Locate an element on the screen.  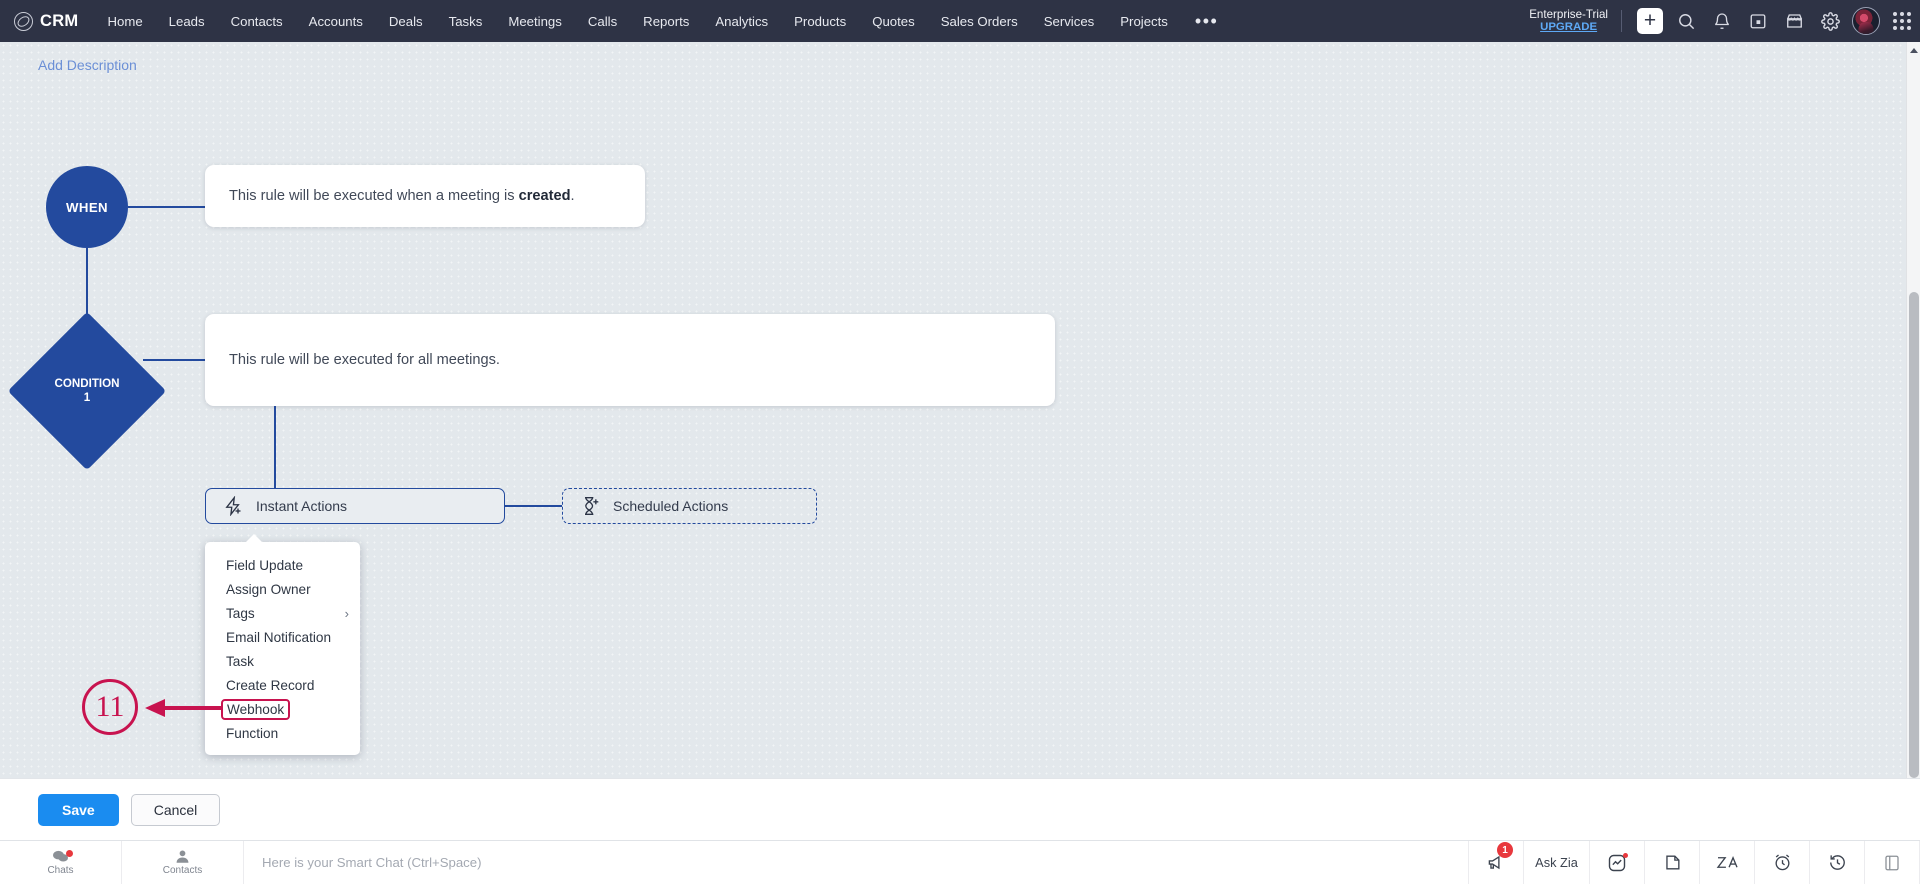
nav-item-leads: Leads is located at coordinates (187, 21).